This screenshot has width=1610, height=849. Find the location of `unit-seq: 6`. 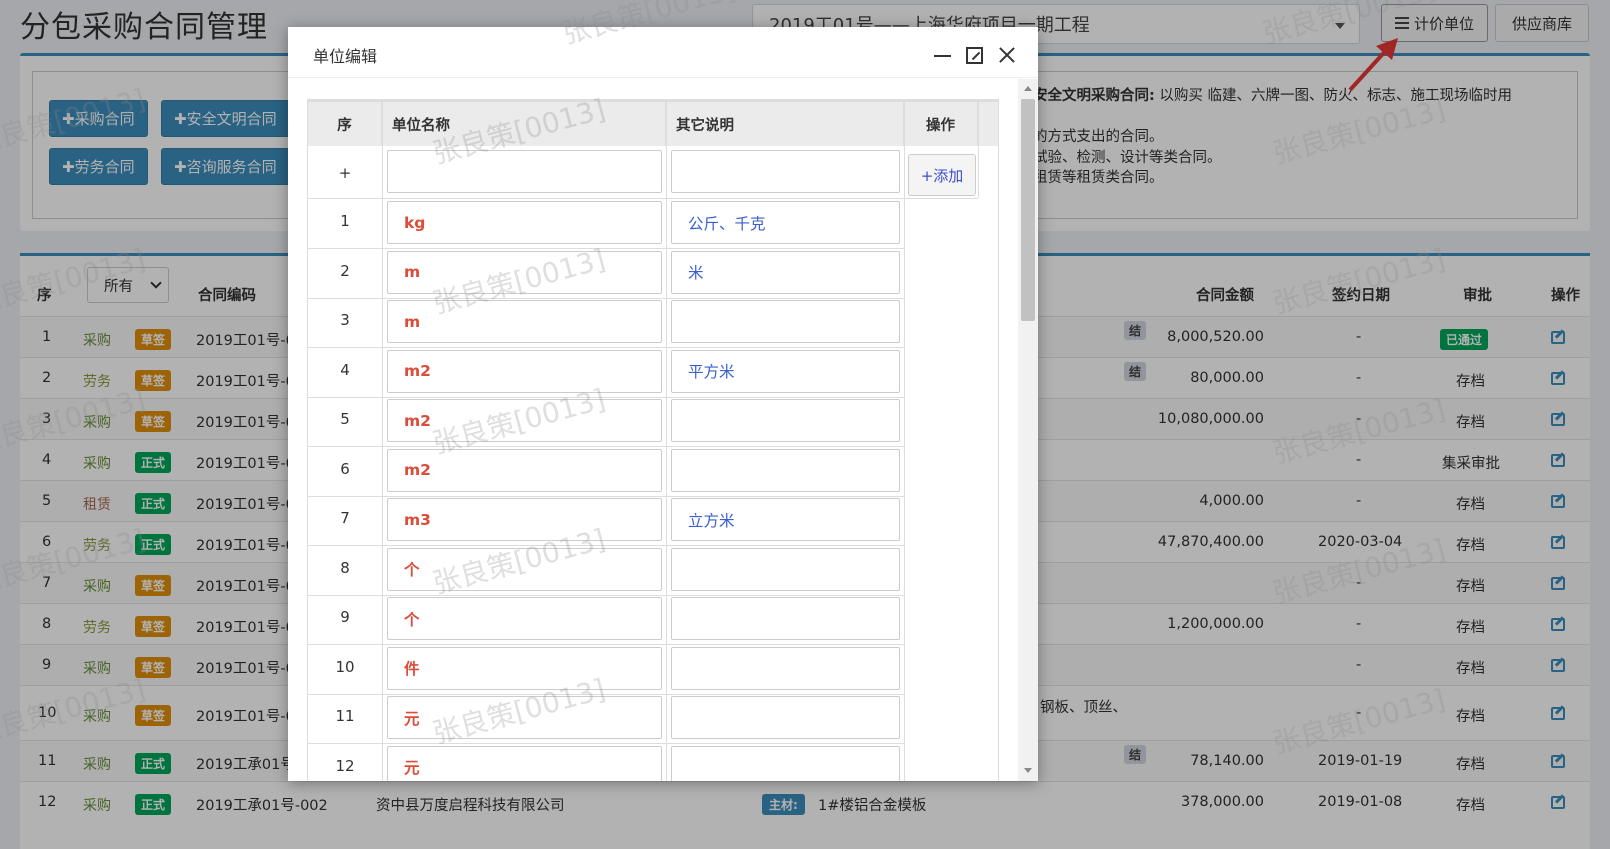

unit-seq: 6 is located at coordinates (345, 468).